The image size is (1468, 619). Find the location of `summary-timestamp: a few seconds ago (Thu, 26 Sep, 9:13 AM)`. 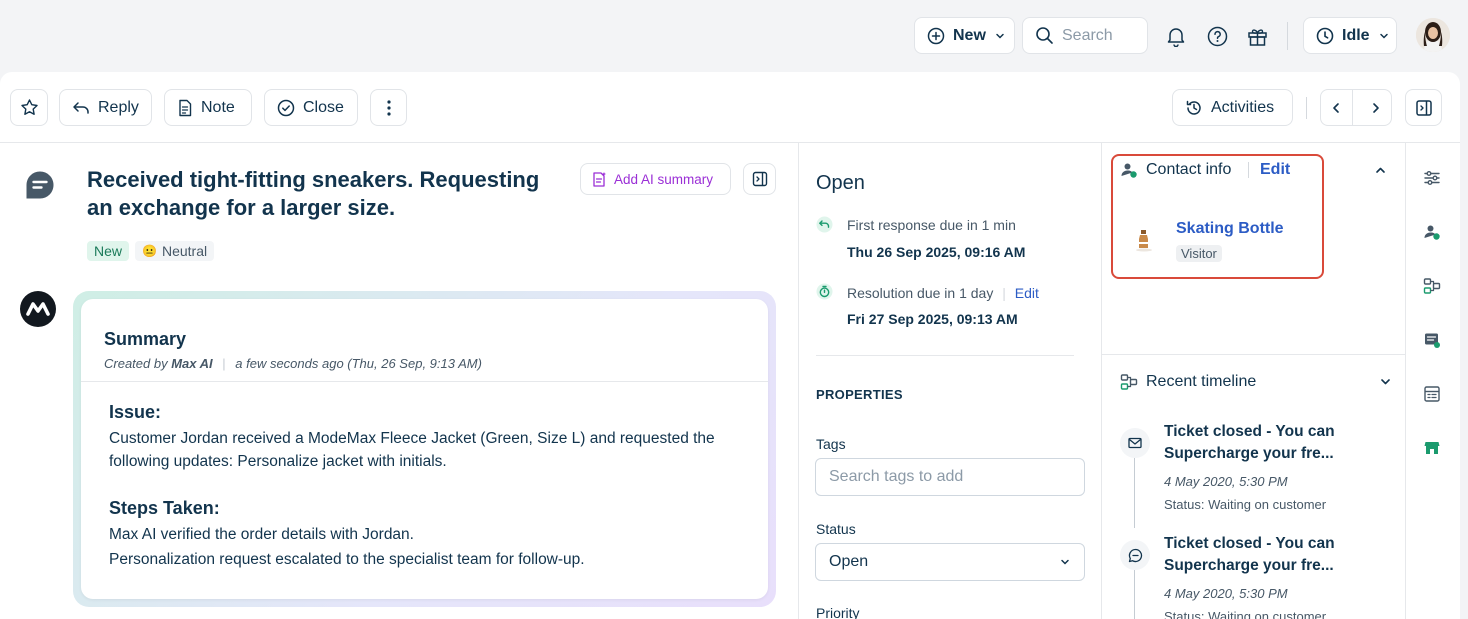

summary-timestamp: a few seconds ago (Thu, 26 Sep, 9:13 AM) is located at coordinates (358, 363).